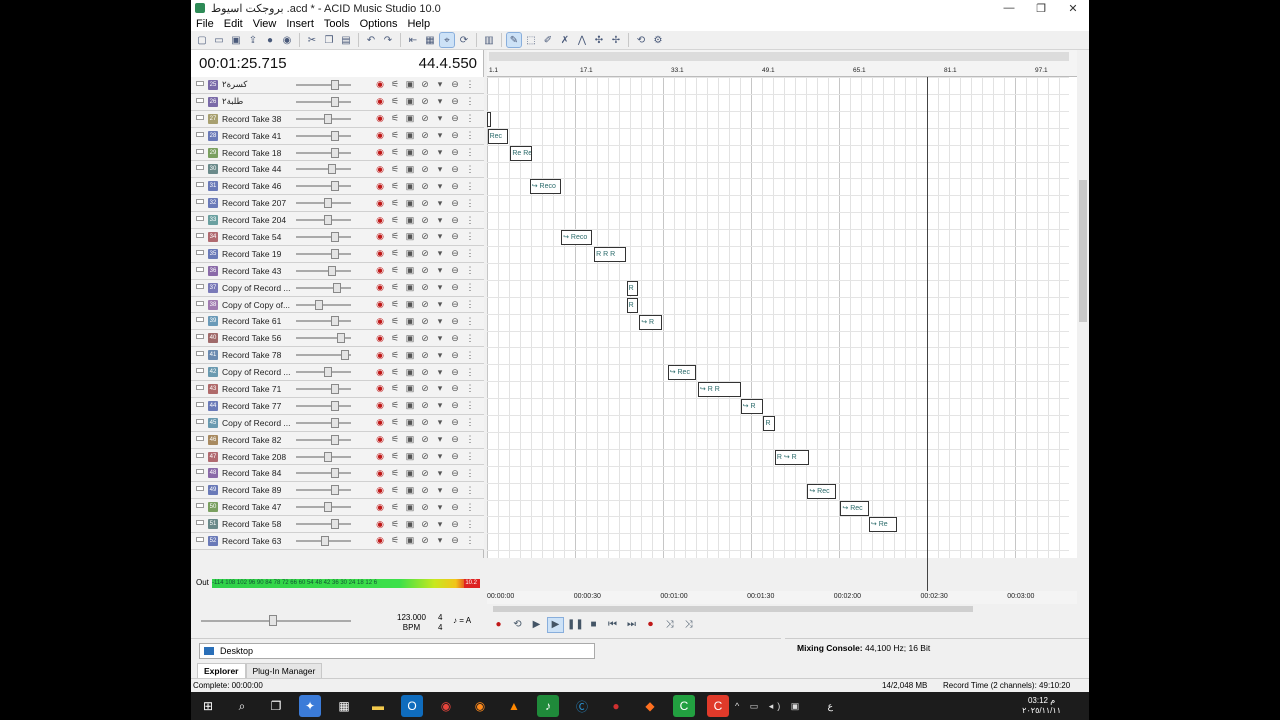 This screenshot has height=720, width=1280. I want to click on track-name: Record Take 89, so click(257, 490).